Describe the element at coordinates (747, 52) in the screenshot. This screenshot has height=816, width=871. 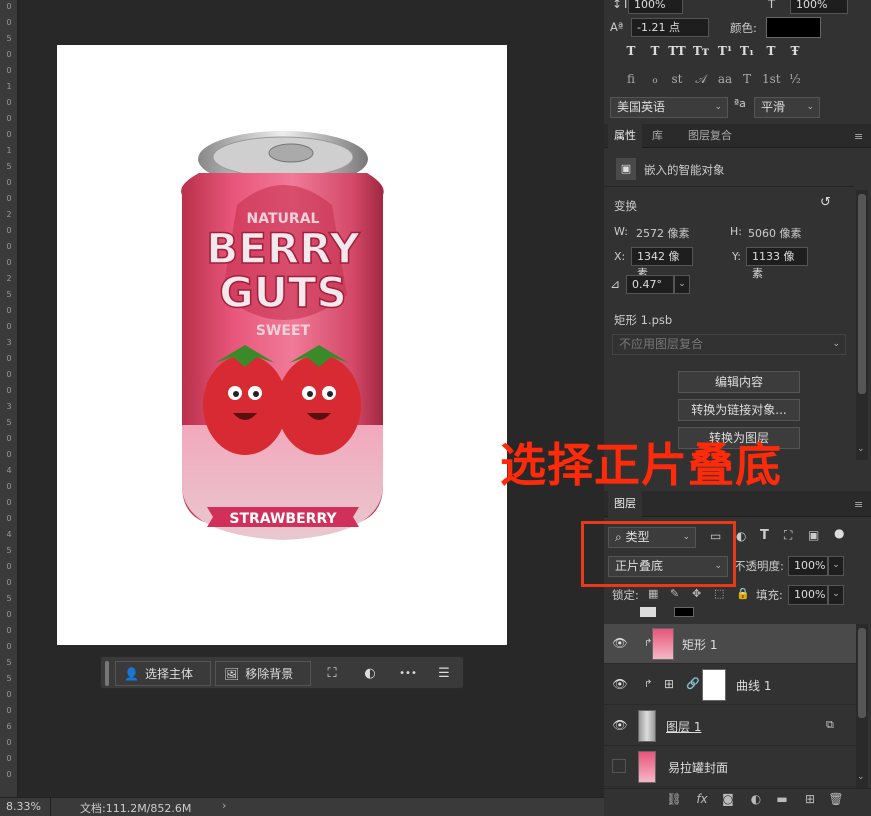
I see `type-style-button-5: T₁` at that location.